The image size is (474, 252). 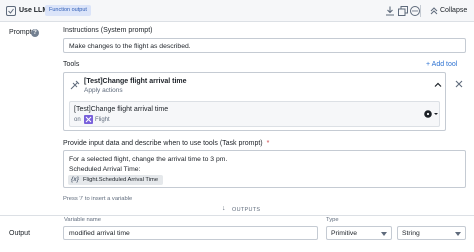 I want to click on tools-label: Tools, so click(x=71, y=64).